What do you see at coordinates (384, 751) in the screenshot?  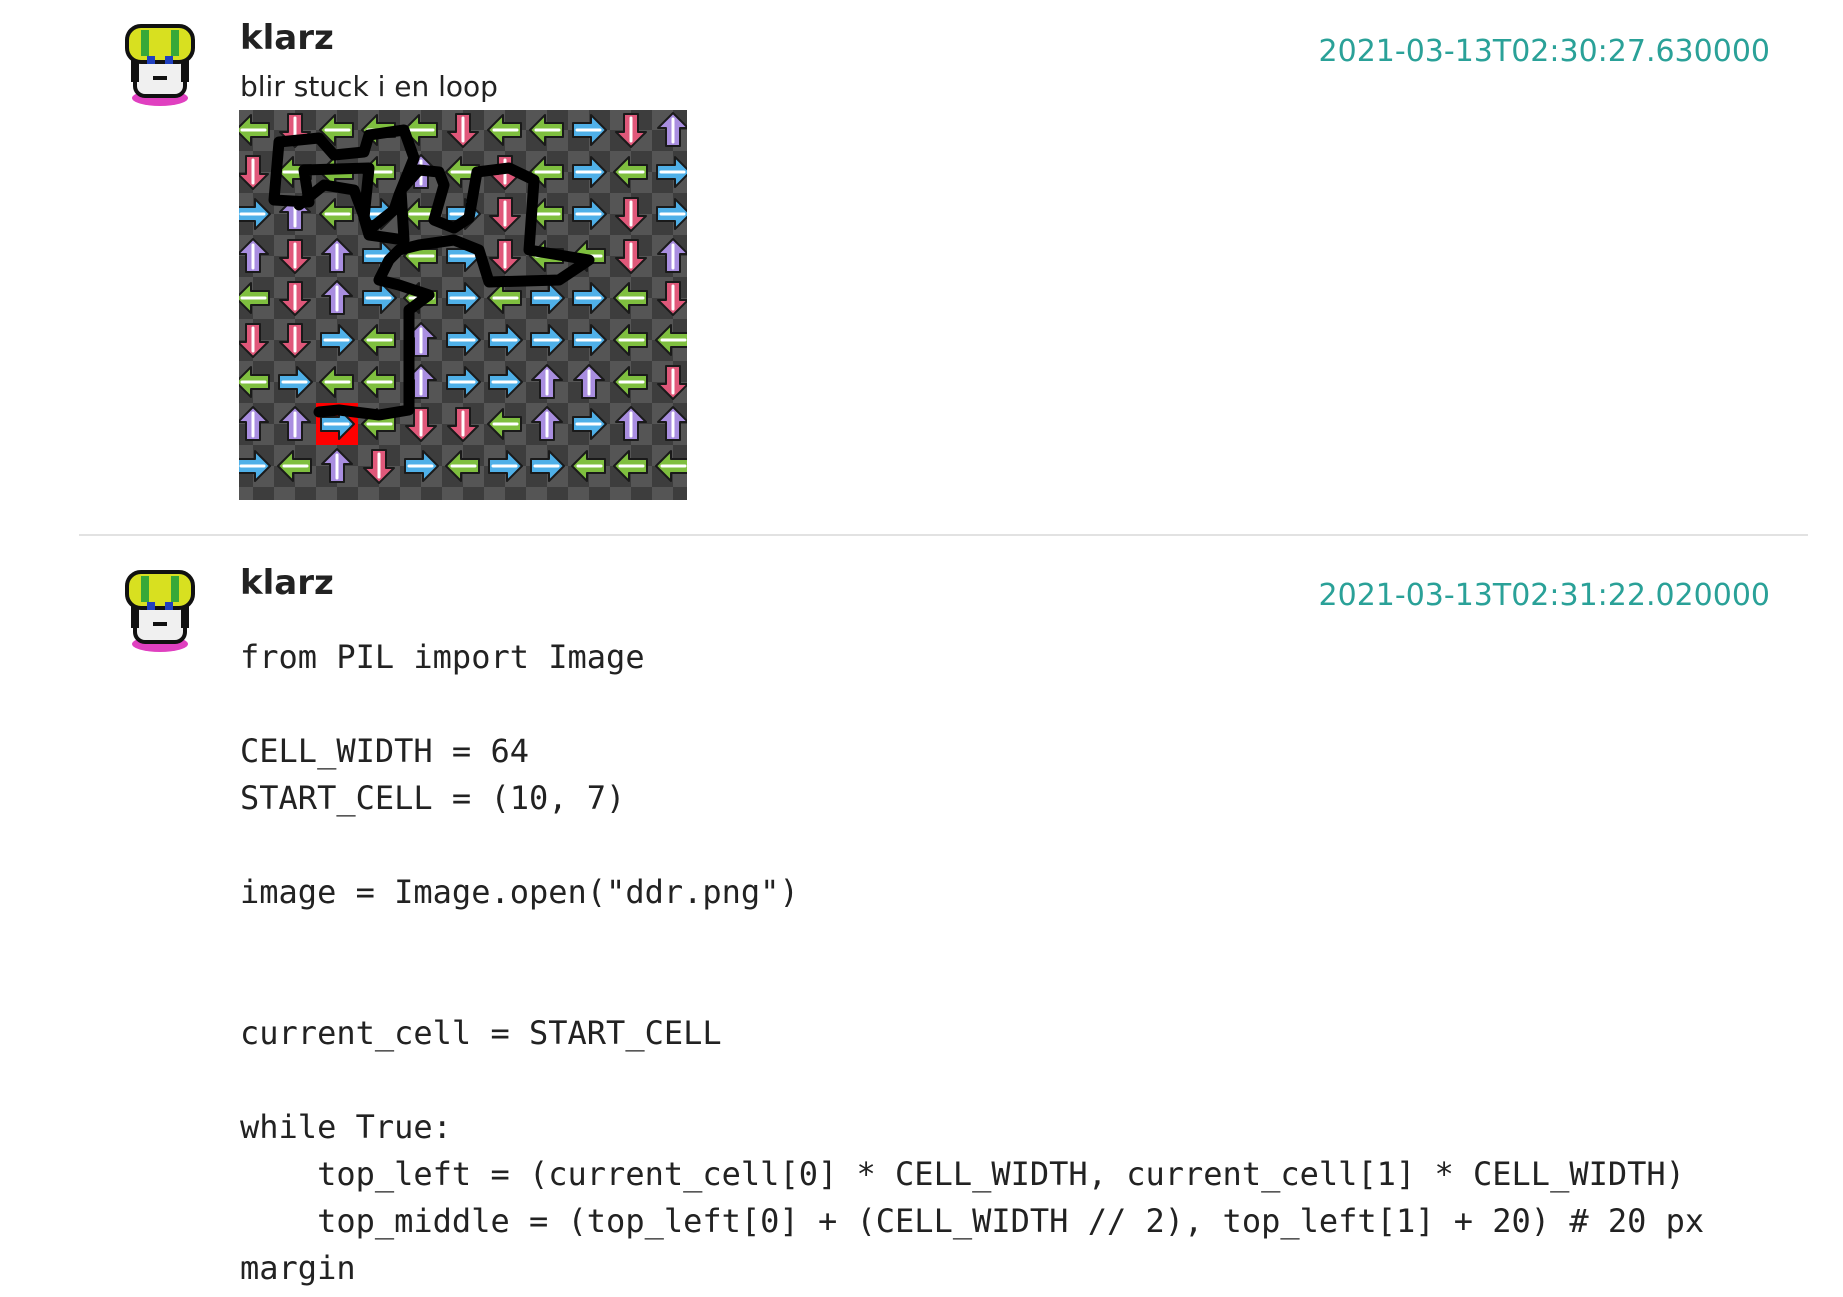 I see `code-line: CELL_WIDTH = 64` at bounding box center [384, 751].